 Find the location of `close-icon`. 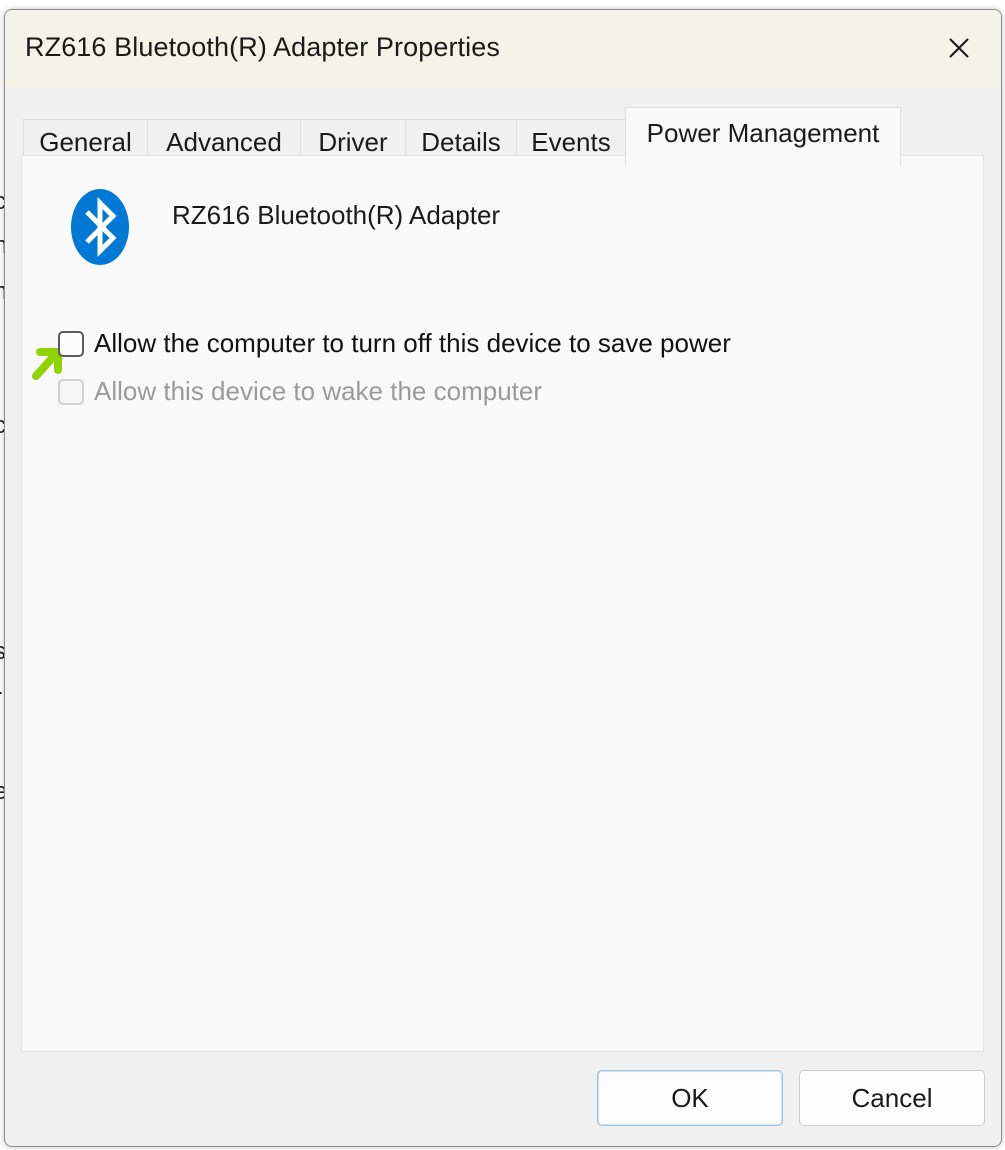

close-icon is located at coordinates (959, 48).